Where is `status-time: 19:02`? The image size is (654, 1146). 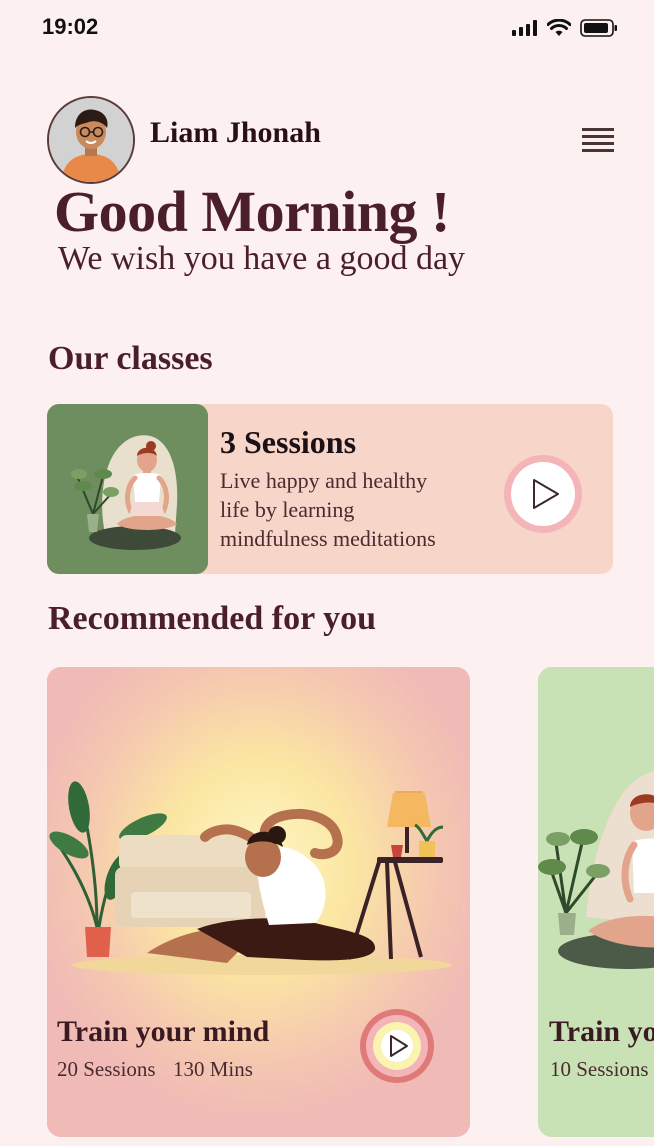
status-time: 19:02 is located at coordinates (70, 26).